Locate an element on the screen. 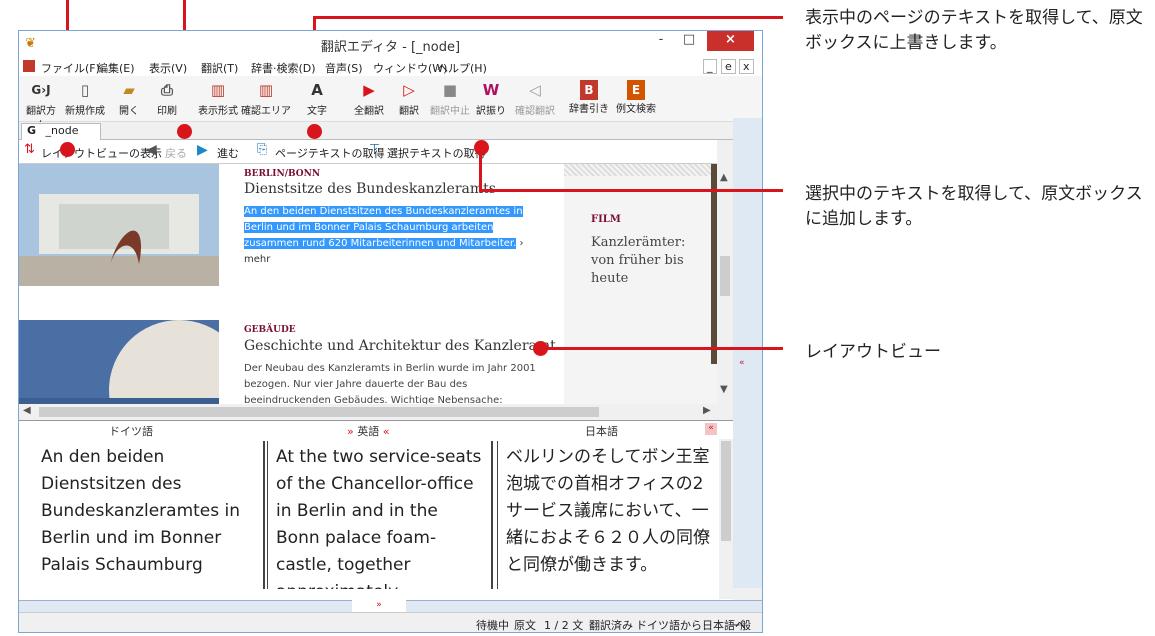  translate-all-button: ▶ 全翻訳 is located at coordinates (369, 97).